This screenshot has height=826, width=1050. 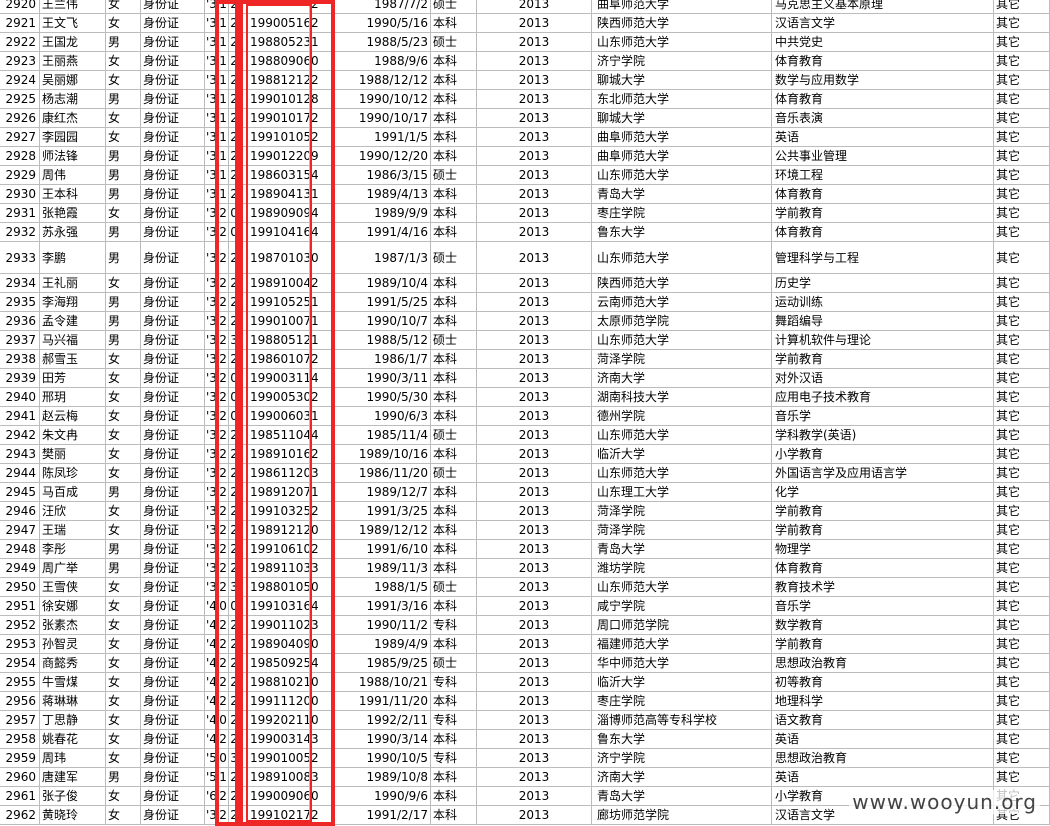 I want to click on cell-school: 枣庄学院, so click(x=682, y=213).